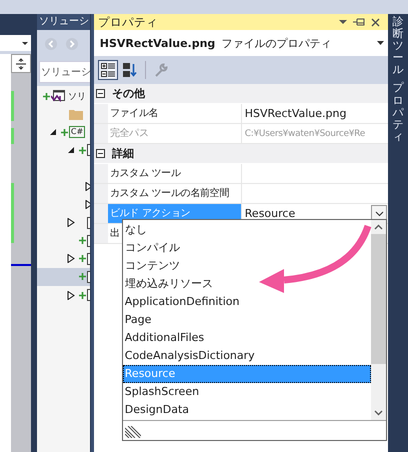 The height and width of the screenshot is (452, 408). I want to click on search-field: ソリューシ, so click(64, 72).